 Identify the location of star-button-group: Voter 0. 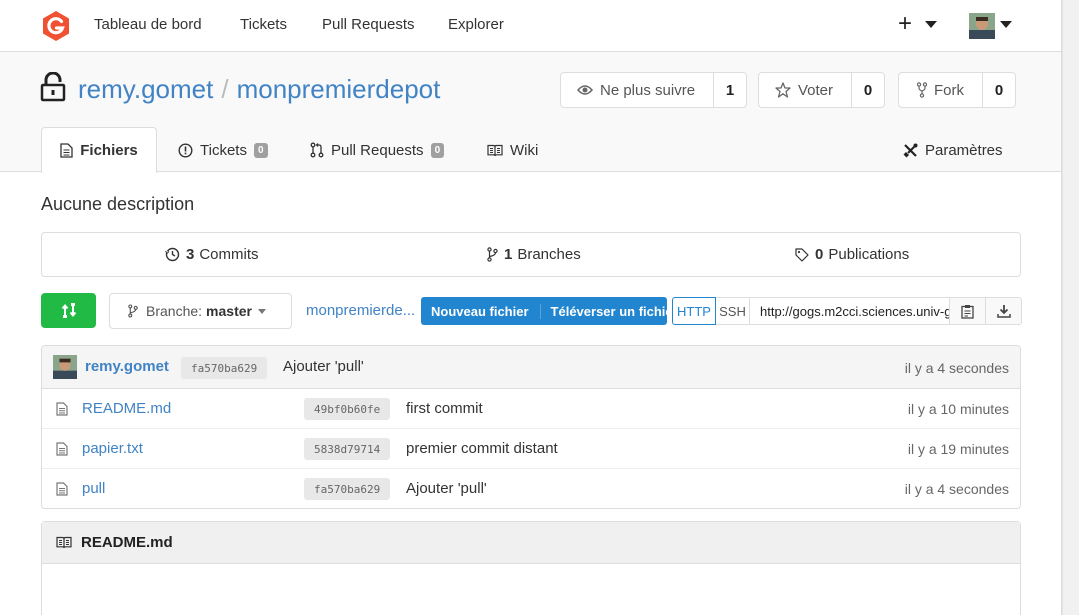
(822, 90).